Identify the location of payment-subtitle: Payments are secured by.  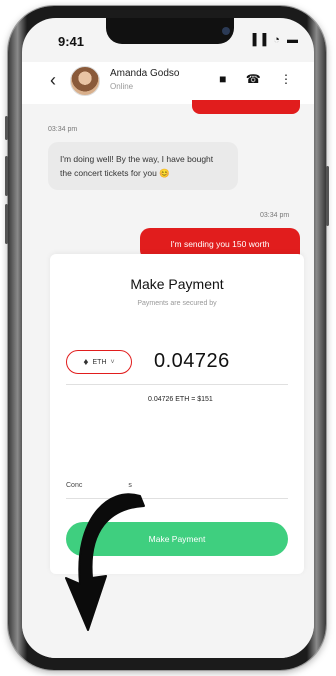
(177, 303).